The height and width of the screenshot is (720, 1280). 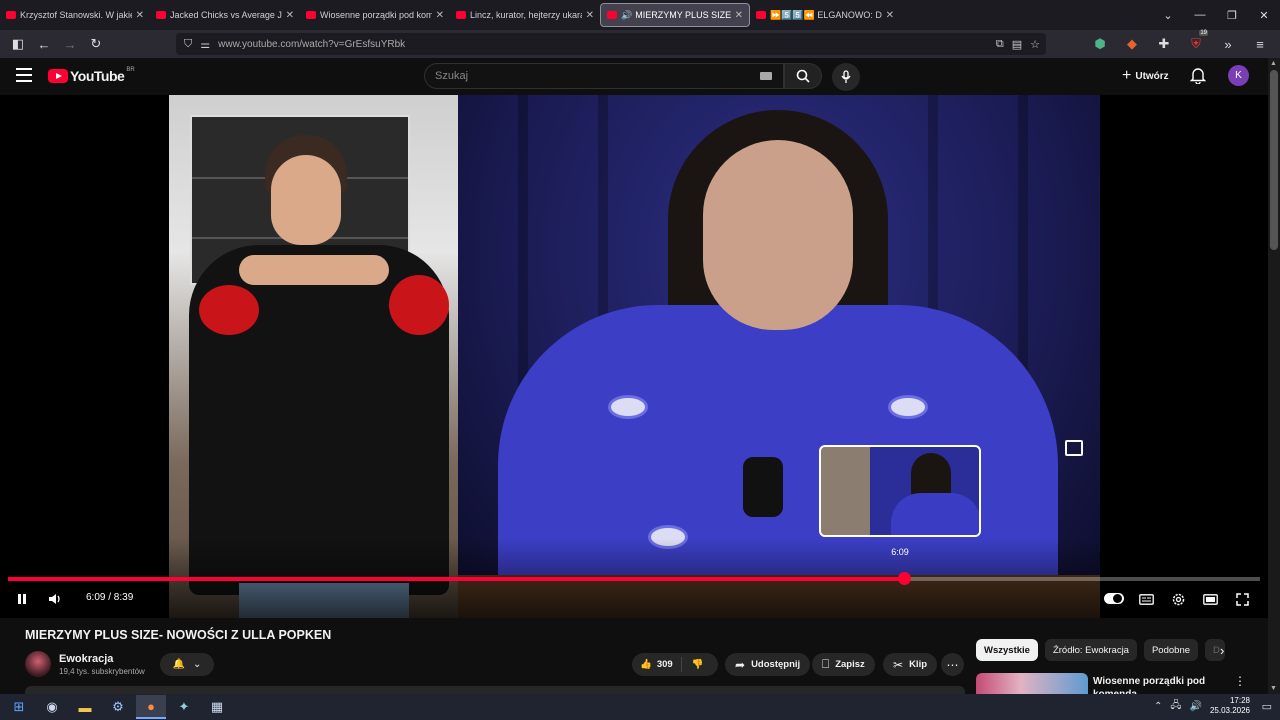 What do you see at coordinates (1032, 683) in the screenshot?
I see `recommendation-thumbnail` at bounding box center [1032, 683].